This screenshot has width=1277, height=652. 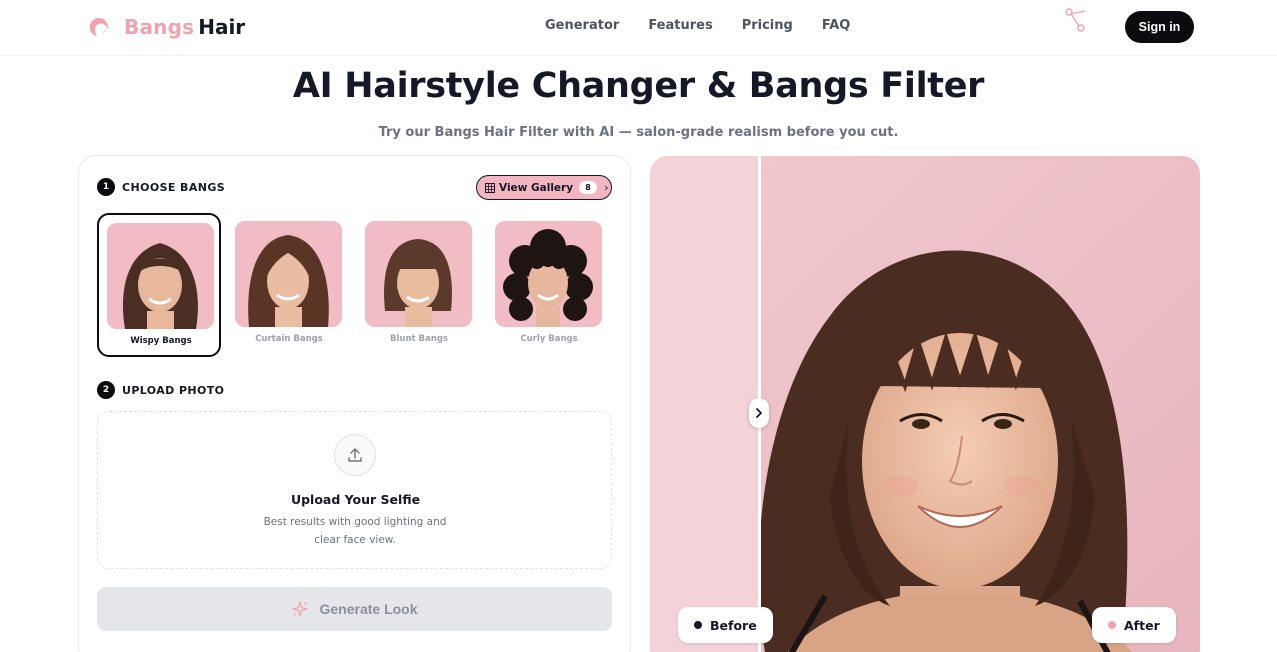 I want to click on before-badge: Before, so click(x=725, y=625).